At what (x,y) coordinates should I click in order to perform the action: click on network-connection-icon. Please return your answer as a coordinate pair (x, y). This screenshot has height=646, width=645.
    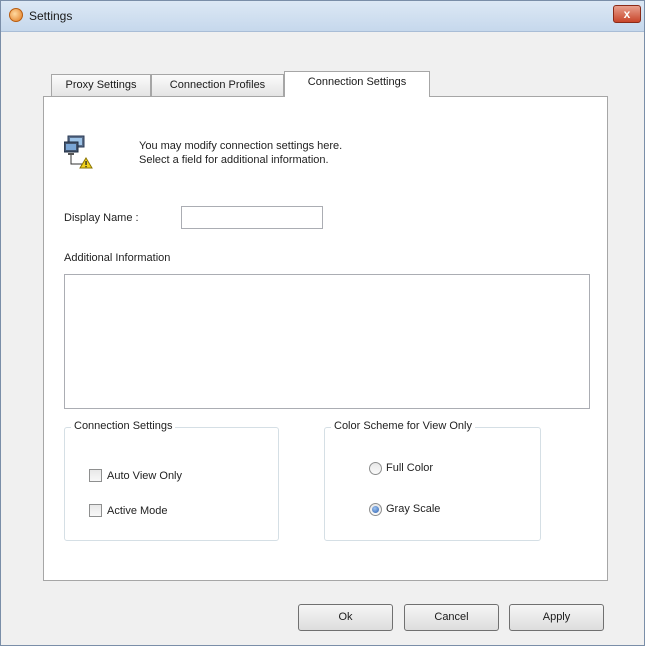
    Looking at the image, I should click on (78, 152).